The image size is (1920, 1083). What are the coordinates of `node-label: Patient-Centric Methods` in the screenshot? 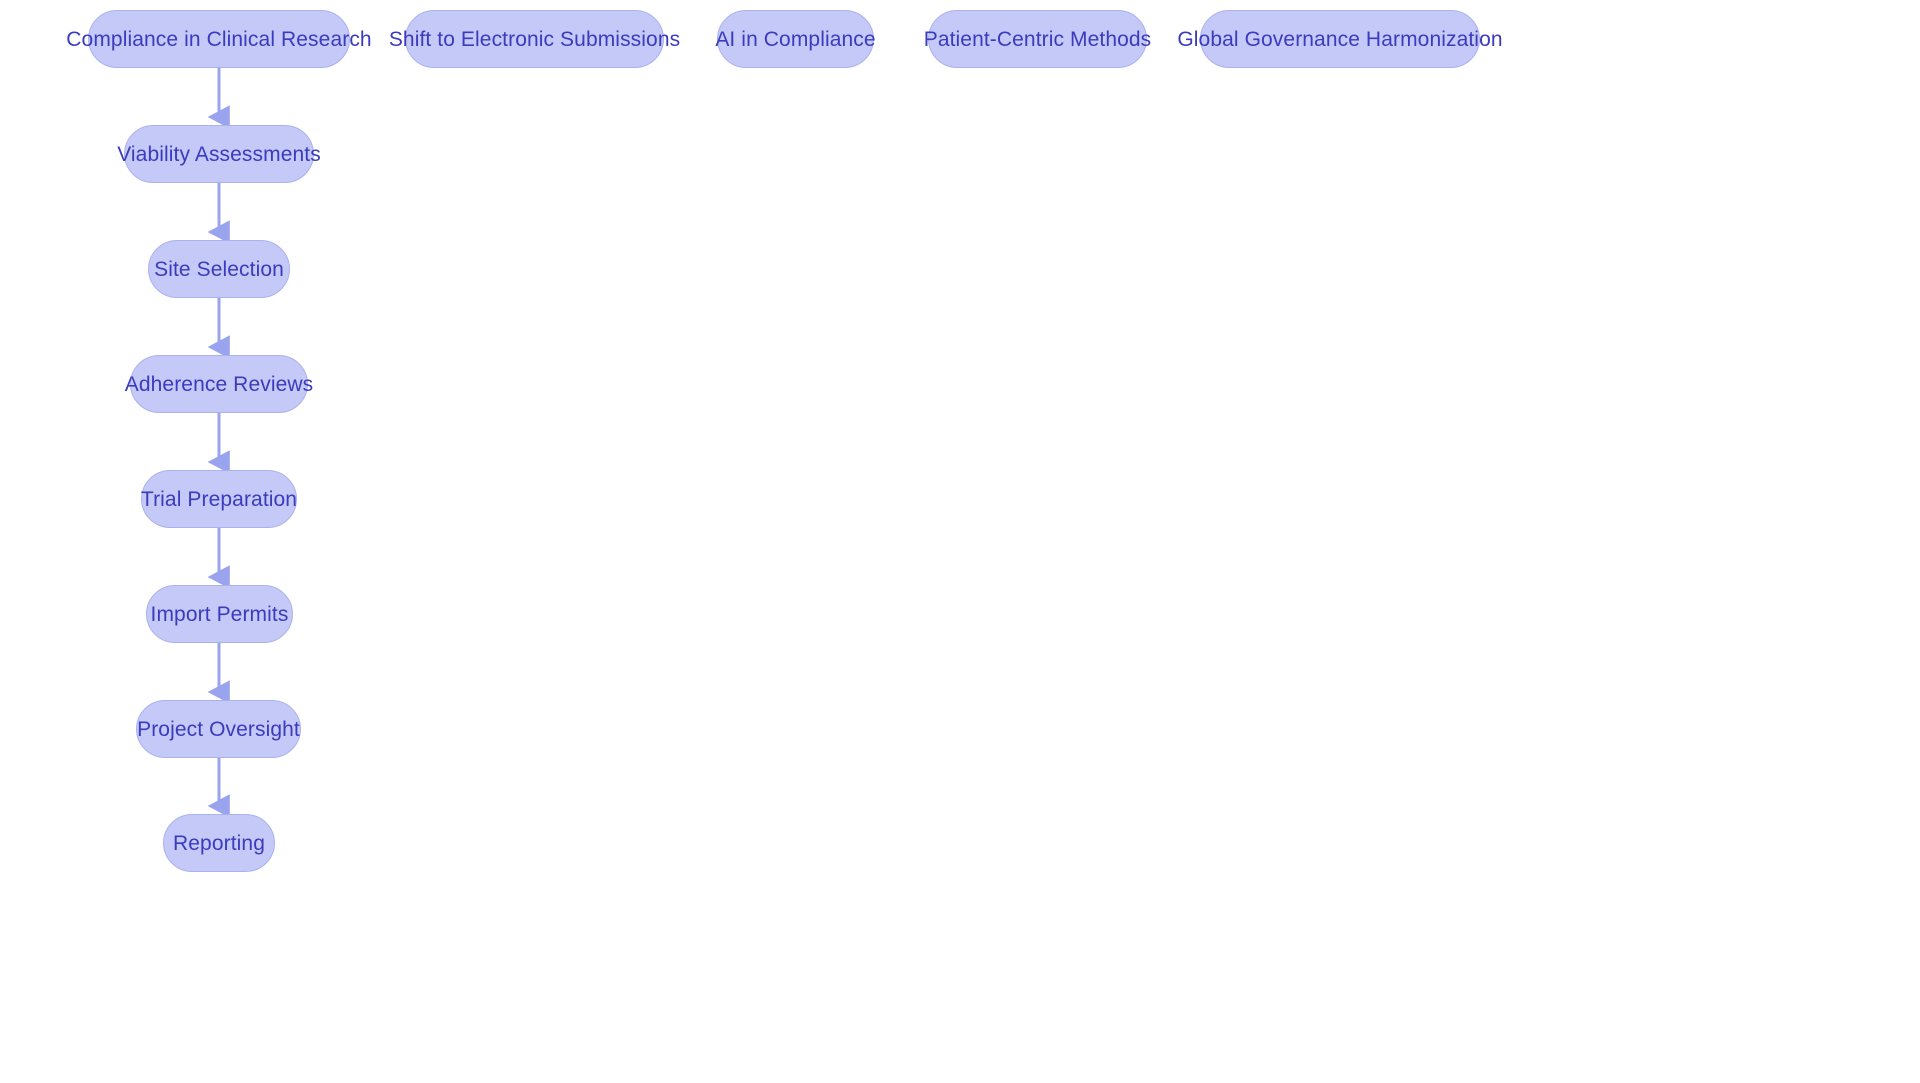 It's located at (1037, 39).